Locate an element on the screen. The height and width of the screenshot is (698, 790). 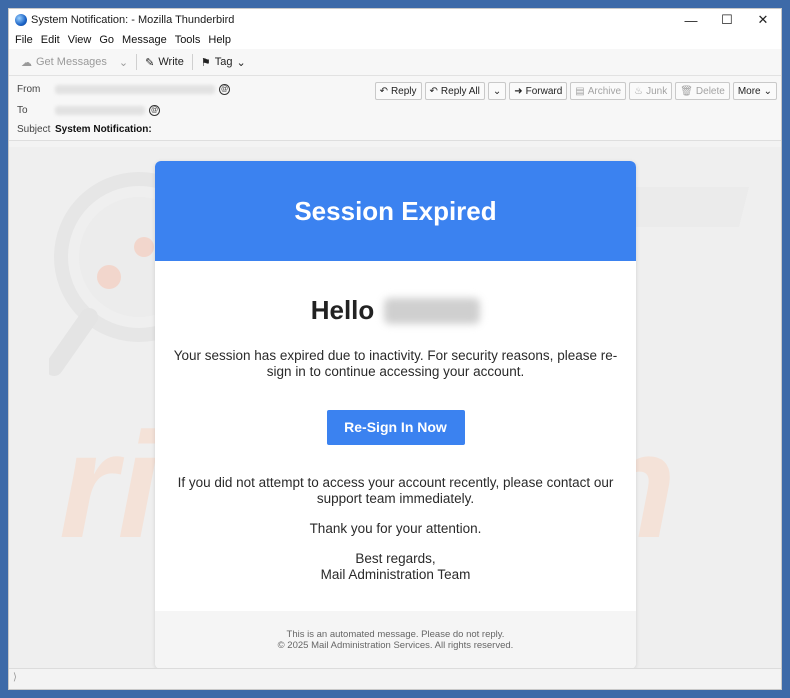
reply-icon: ↶ is located at coordinates (383, 91).